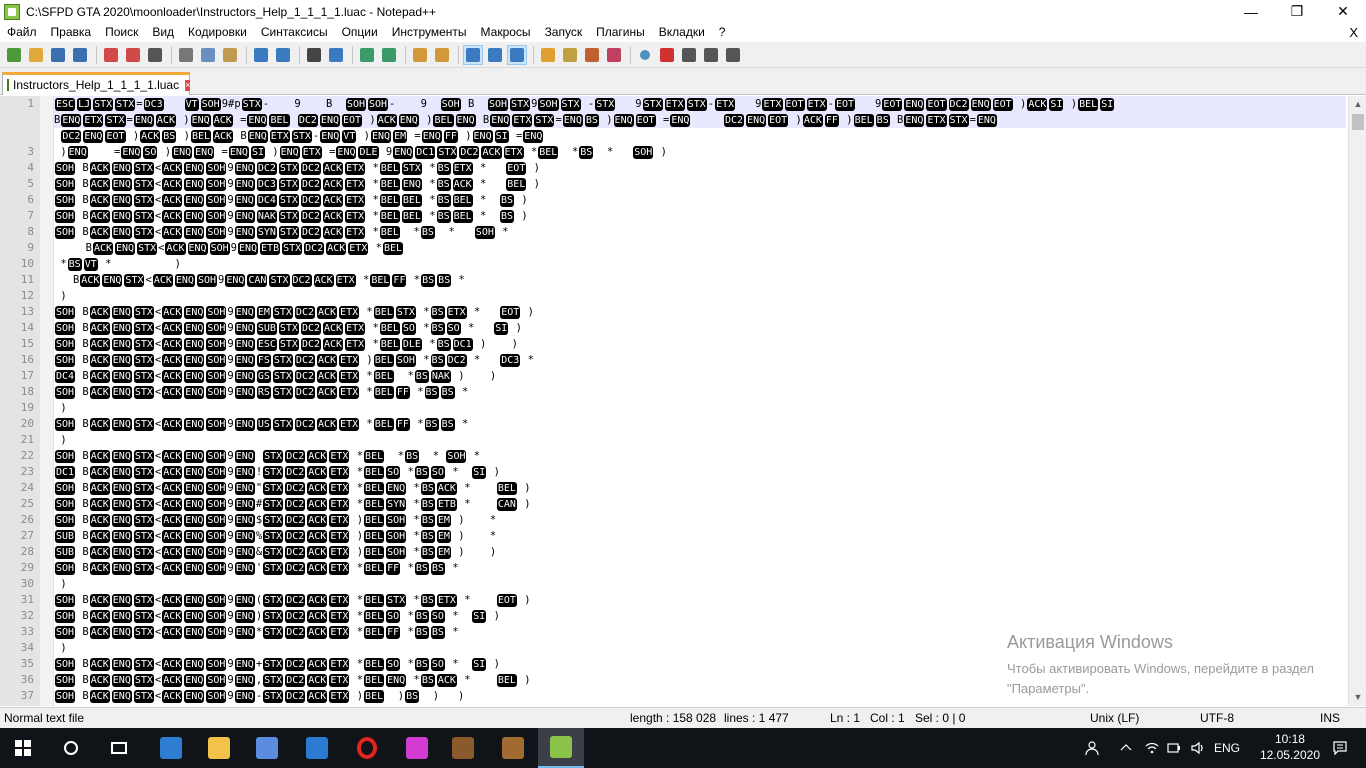  I want to click on menu-macro: Макросы, so click(506, 32).